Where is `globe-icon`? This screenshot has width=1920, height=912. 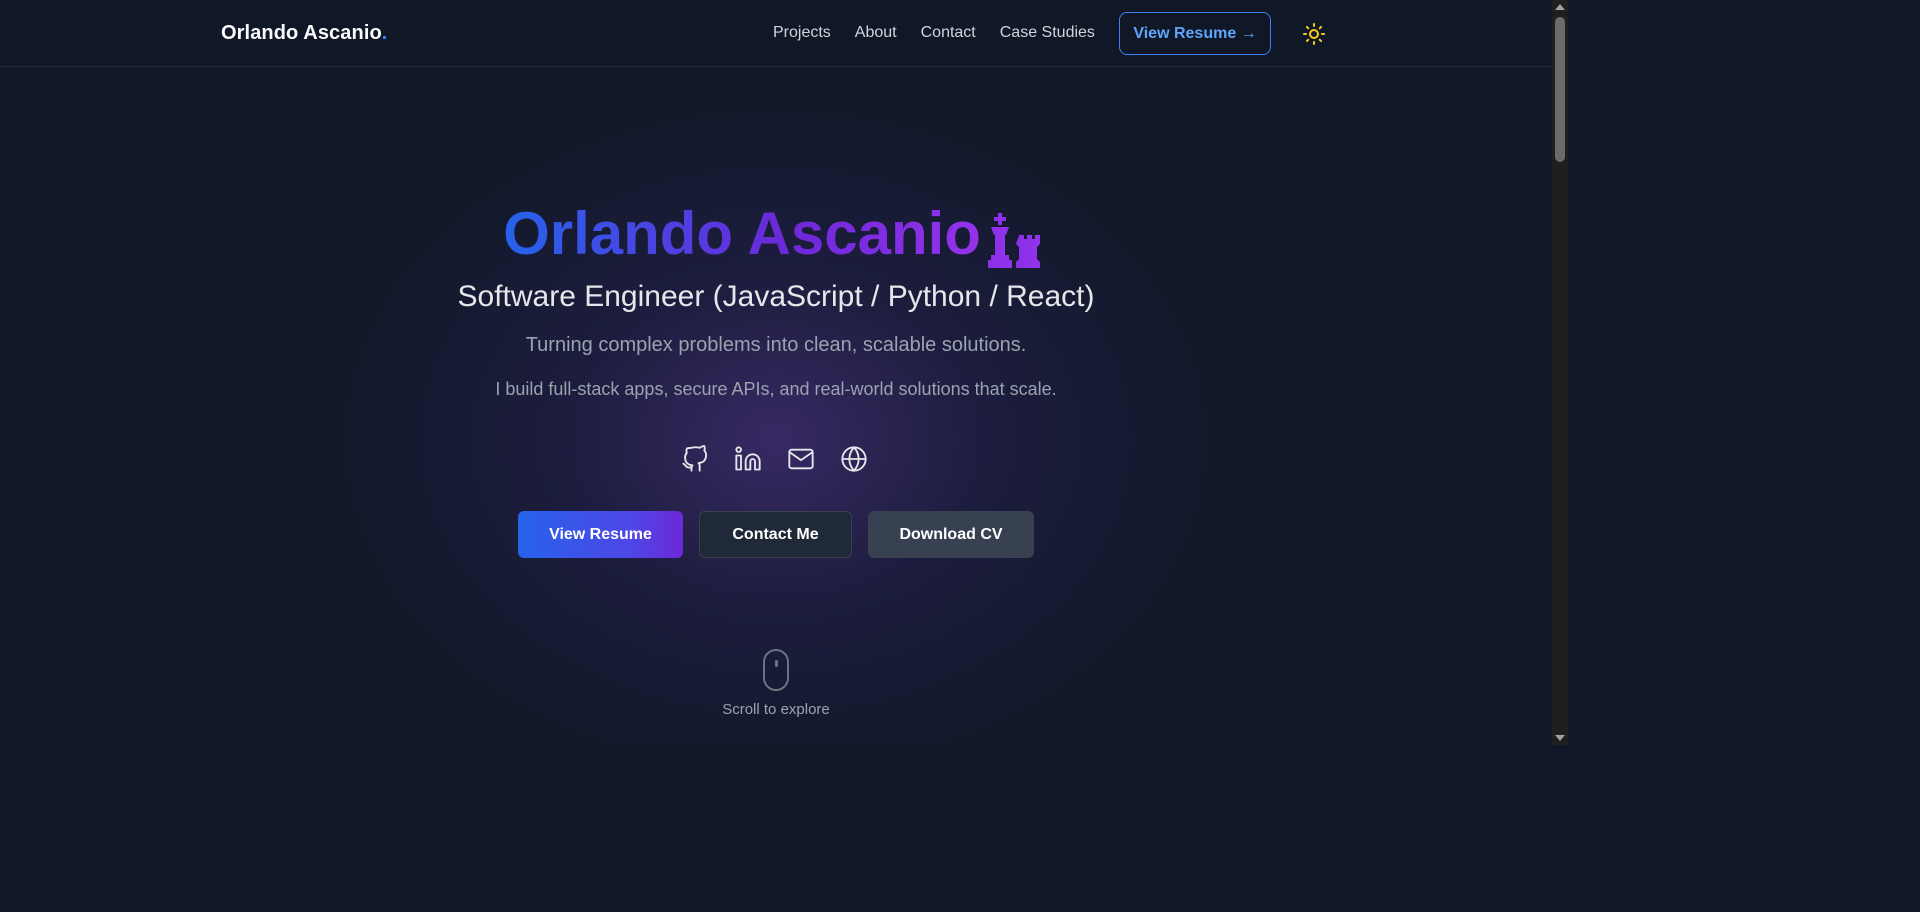 globe-icon is located at coordinates (854, 459).